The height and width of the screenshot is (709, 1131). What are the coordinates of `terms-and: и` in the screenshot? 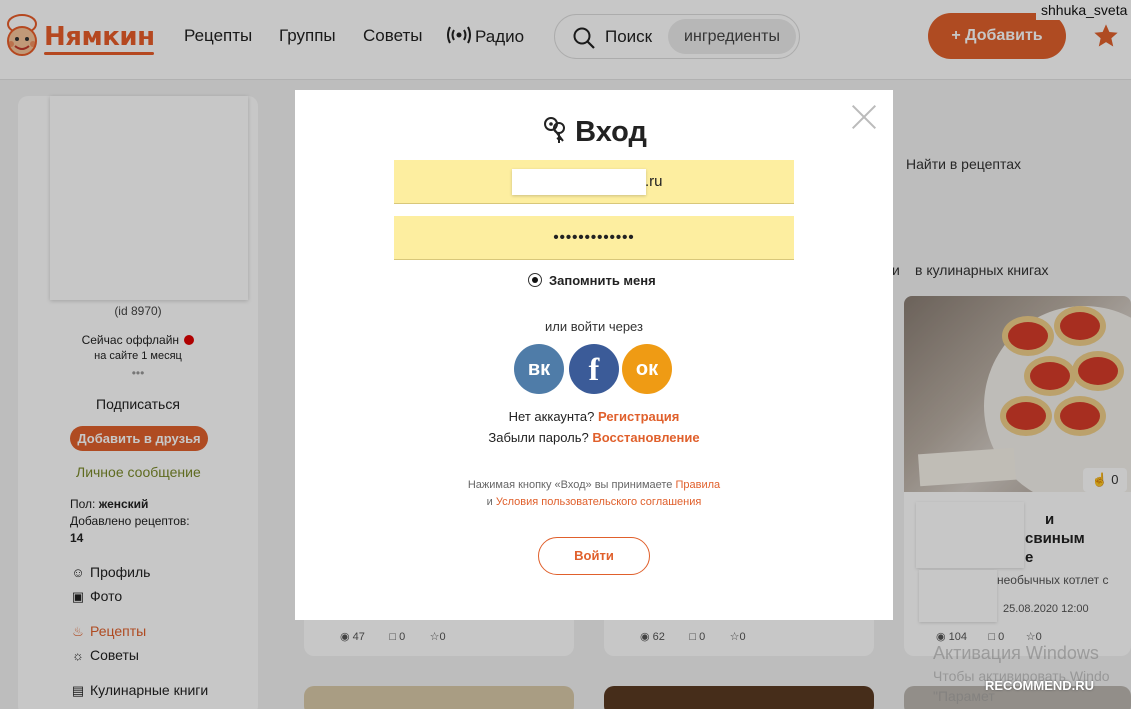 It's located at (489, 502).